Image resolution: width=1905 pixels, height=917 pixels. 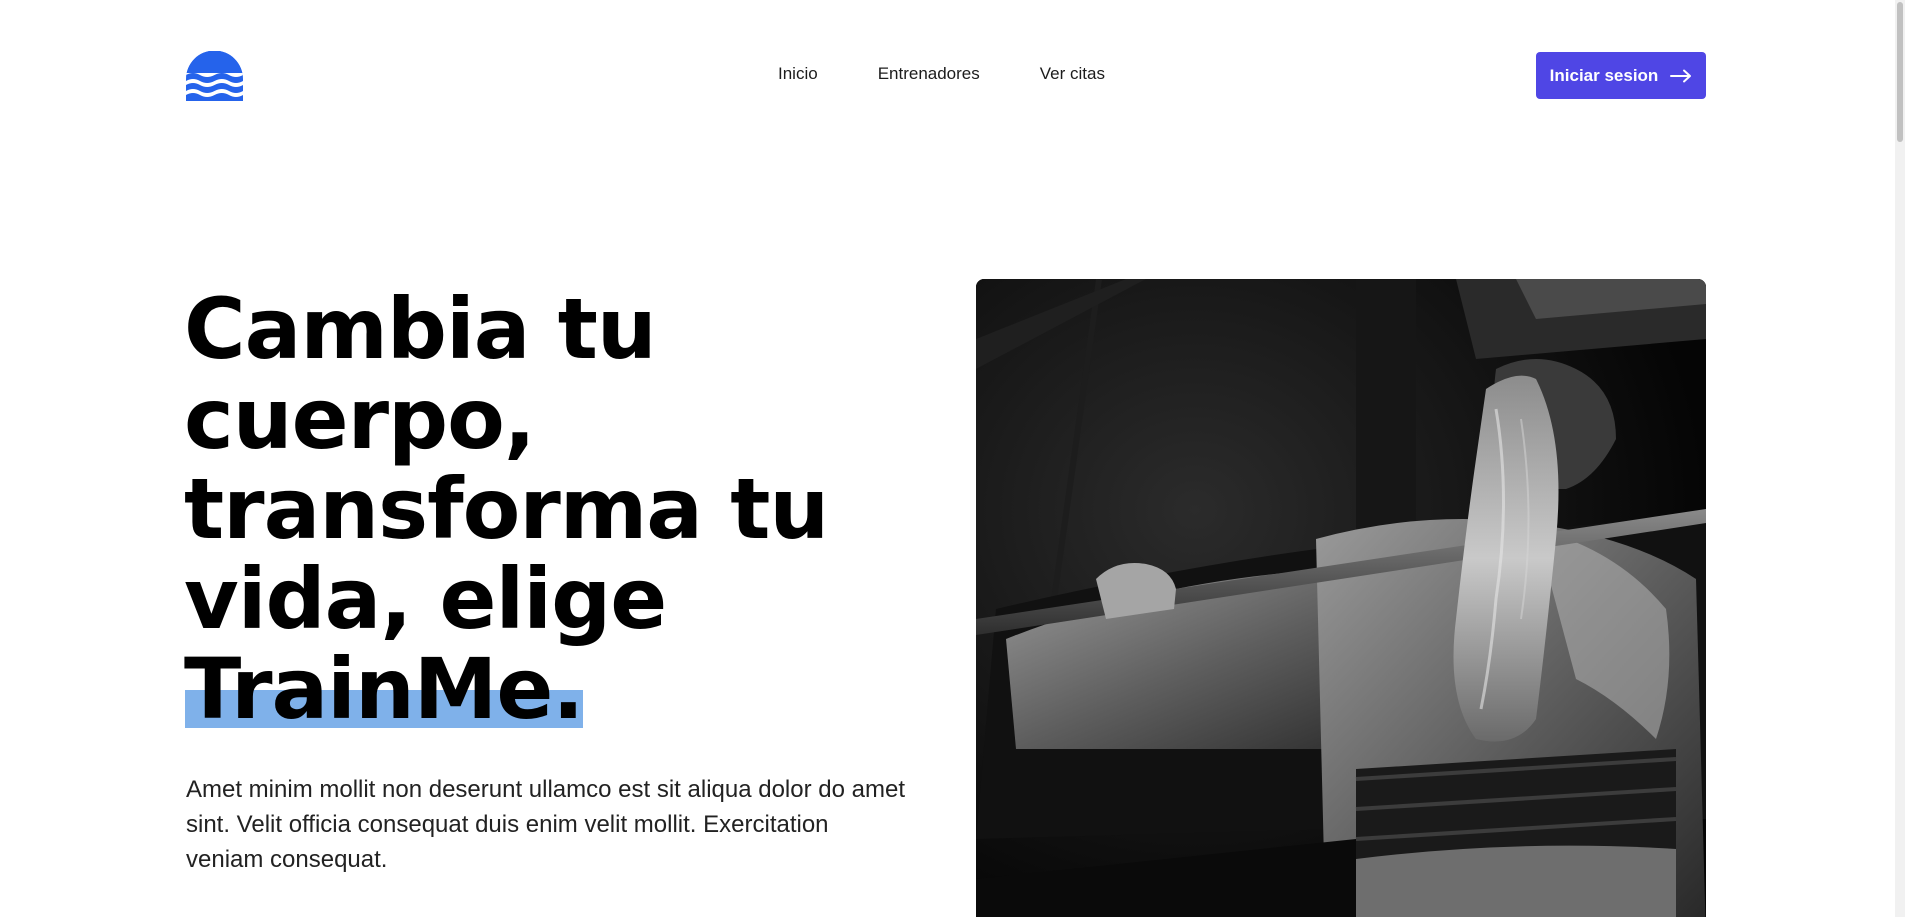 I want to click on main-nav: Inicio Entrenadores Ver citas, so click(x=941, y=74).